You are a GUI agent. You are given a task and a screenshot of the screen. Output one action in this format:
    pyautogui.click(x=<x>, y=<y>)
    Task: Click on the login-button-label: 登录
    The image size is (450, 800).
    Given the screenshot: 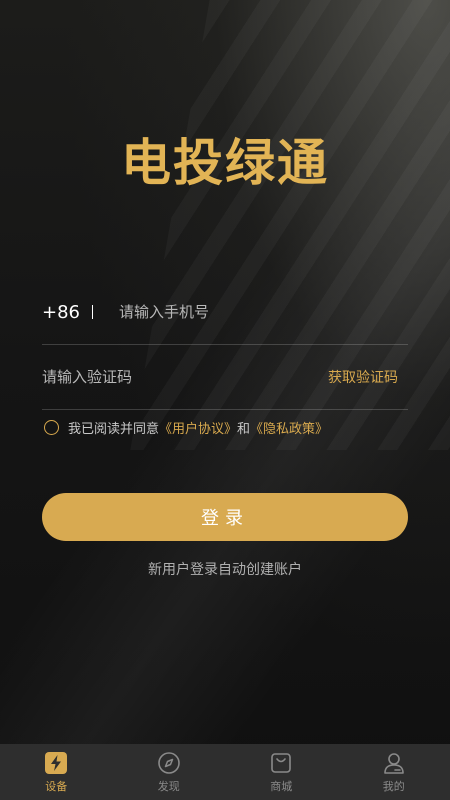 What is the action you would take?
    pyautogui.click(x=225, y=518)
    